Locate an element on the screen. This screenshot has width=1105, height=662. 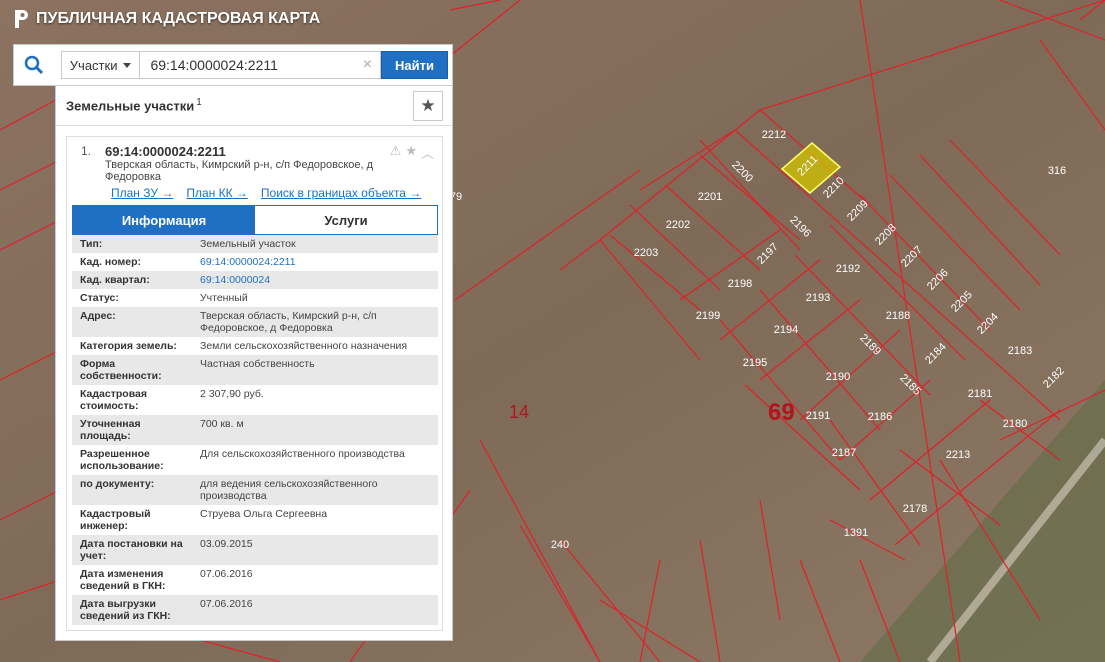
info-key: Кадастровый инженер: is located at coordinates (115, 520).